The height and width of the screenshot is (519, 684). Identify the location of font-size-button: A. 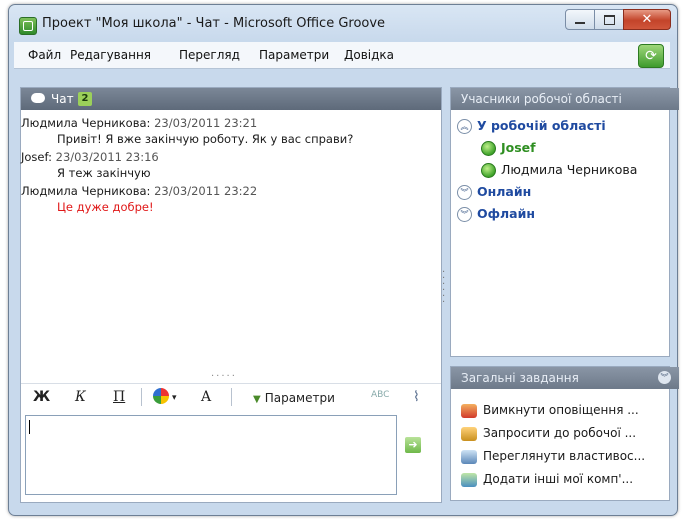
(206, 397).